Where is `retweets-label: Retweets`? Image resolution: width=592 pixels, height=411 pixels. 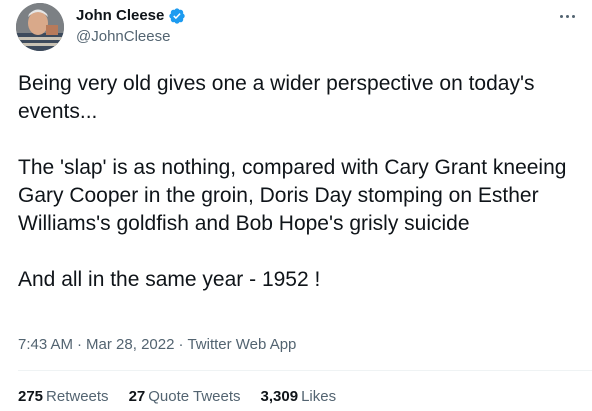 retweets-label: Retweets is located at coordinates (77, 396).